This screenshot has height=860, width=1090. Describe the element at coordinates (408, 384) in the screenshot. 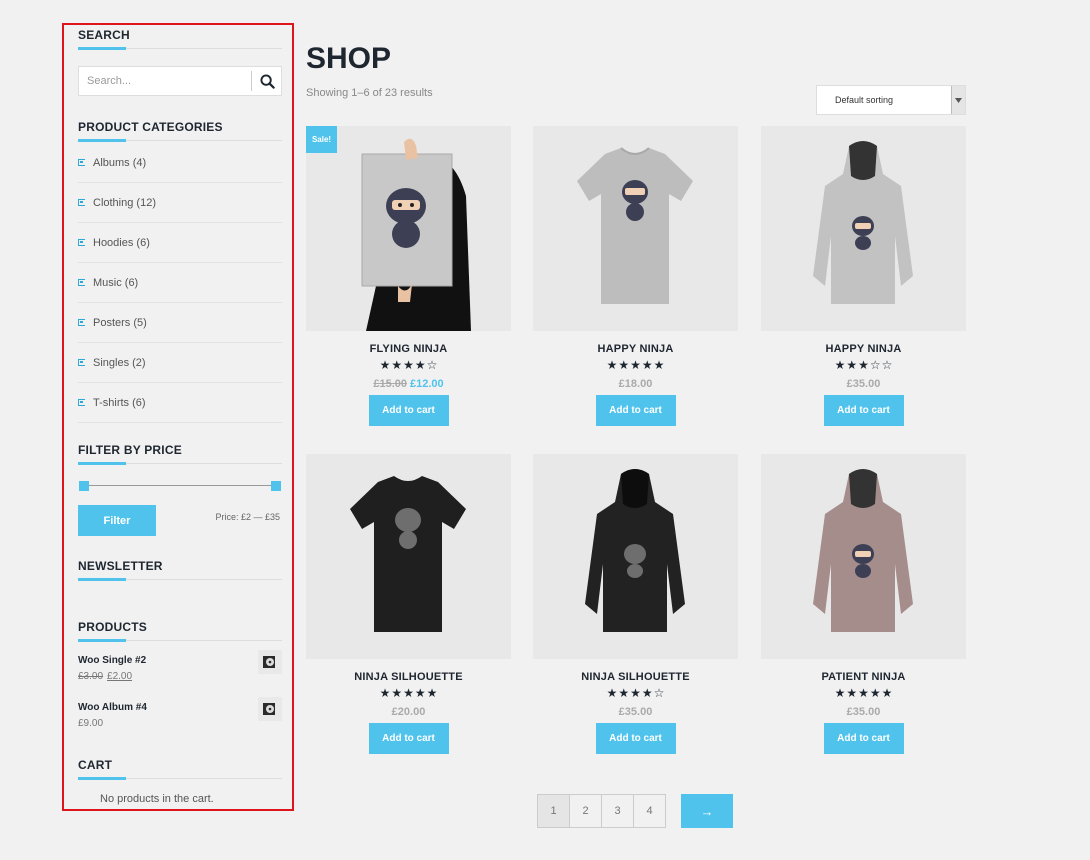

I see `product-price: £15.00 £12.00` at that location.